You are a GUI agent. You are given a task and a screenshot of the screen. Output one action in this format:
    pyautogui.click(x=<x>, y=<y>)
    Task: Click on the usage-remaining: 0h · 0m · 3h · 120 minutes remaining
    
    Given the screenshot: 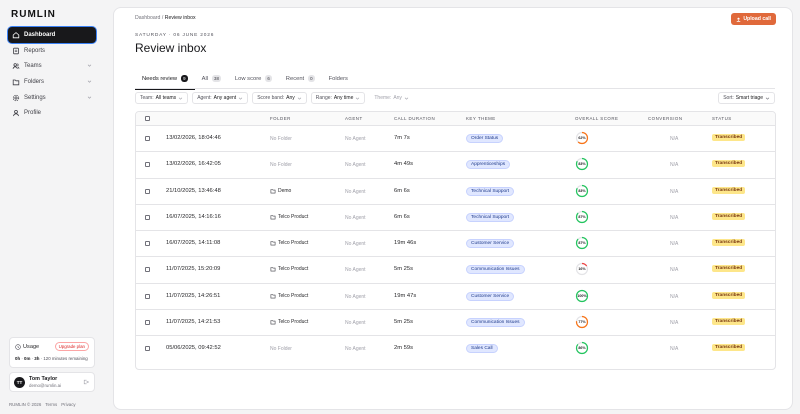 What is the action you would take?
    pyautogui.click(x=51, y=358)
    